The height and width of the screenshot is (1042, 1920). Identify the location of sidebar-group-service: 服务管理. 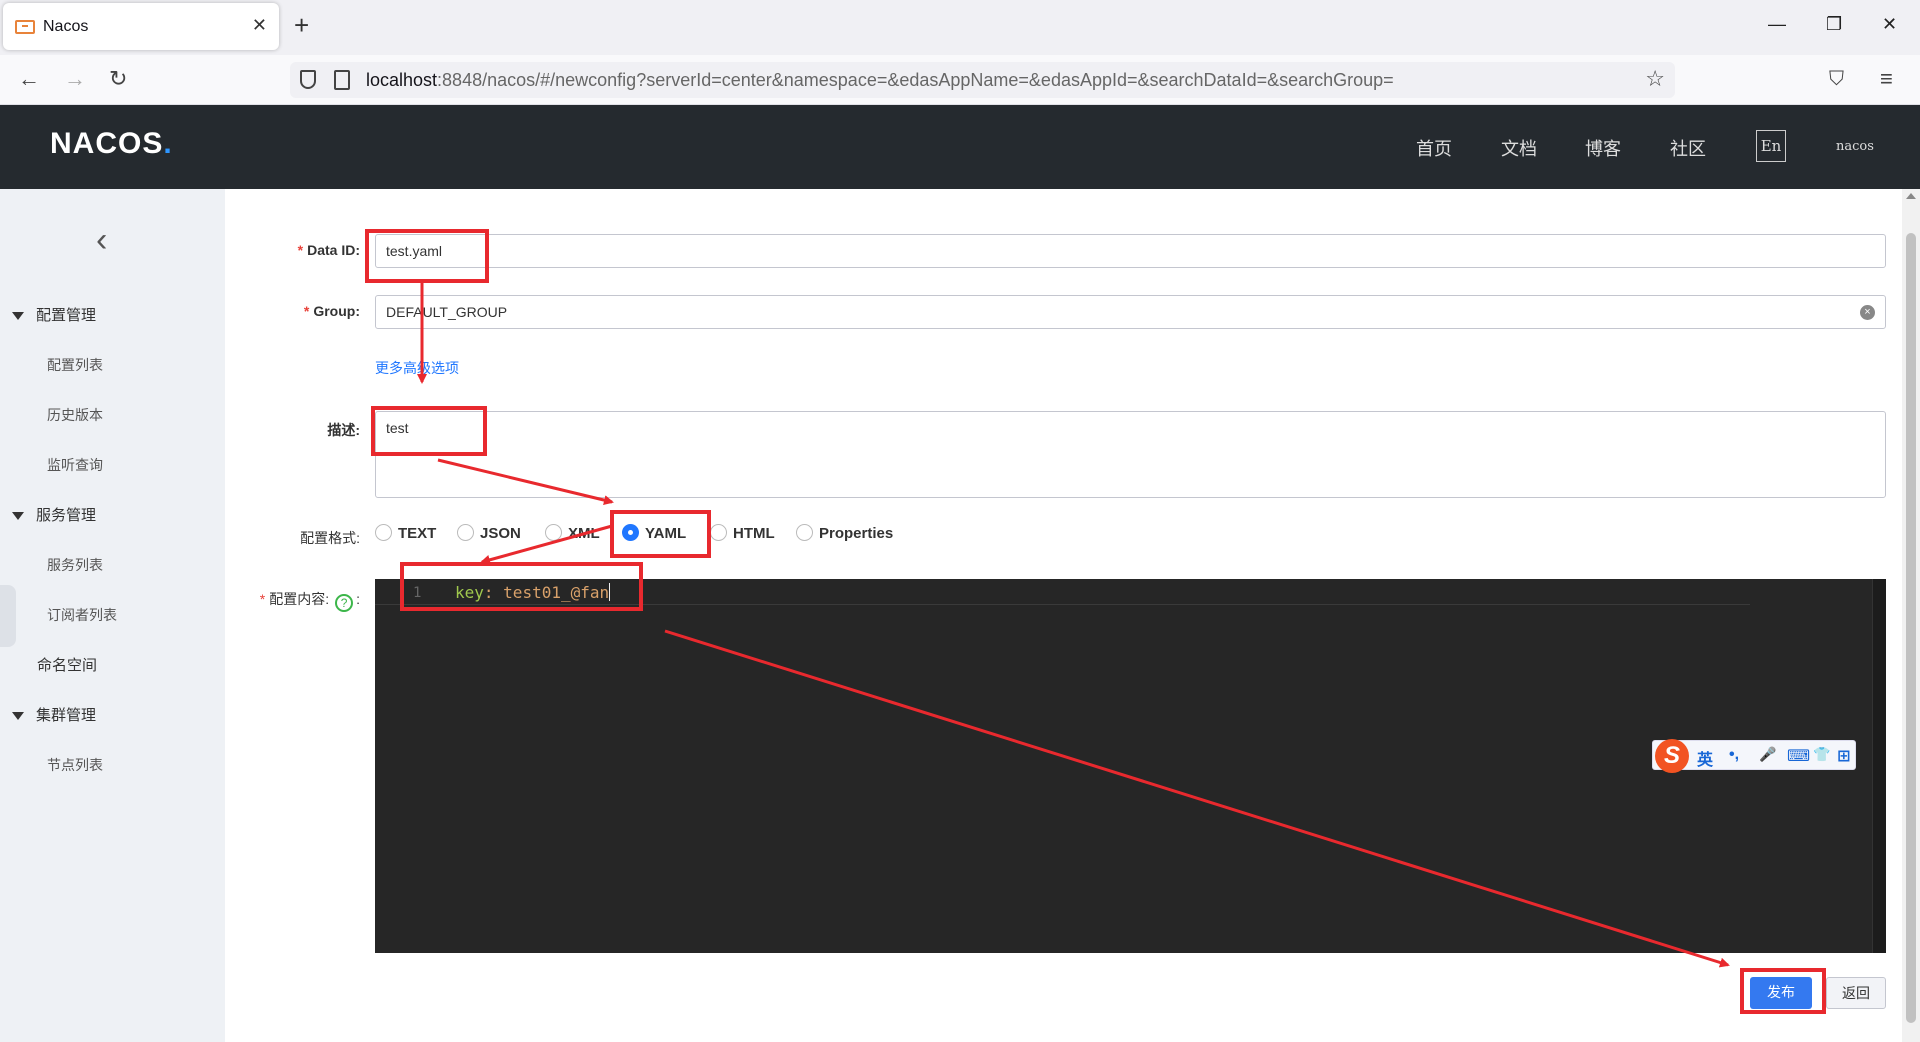
(54, 514).